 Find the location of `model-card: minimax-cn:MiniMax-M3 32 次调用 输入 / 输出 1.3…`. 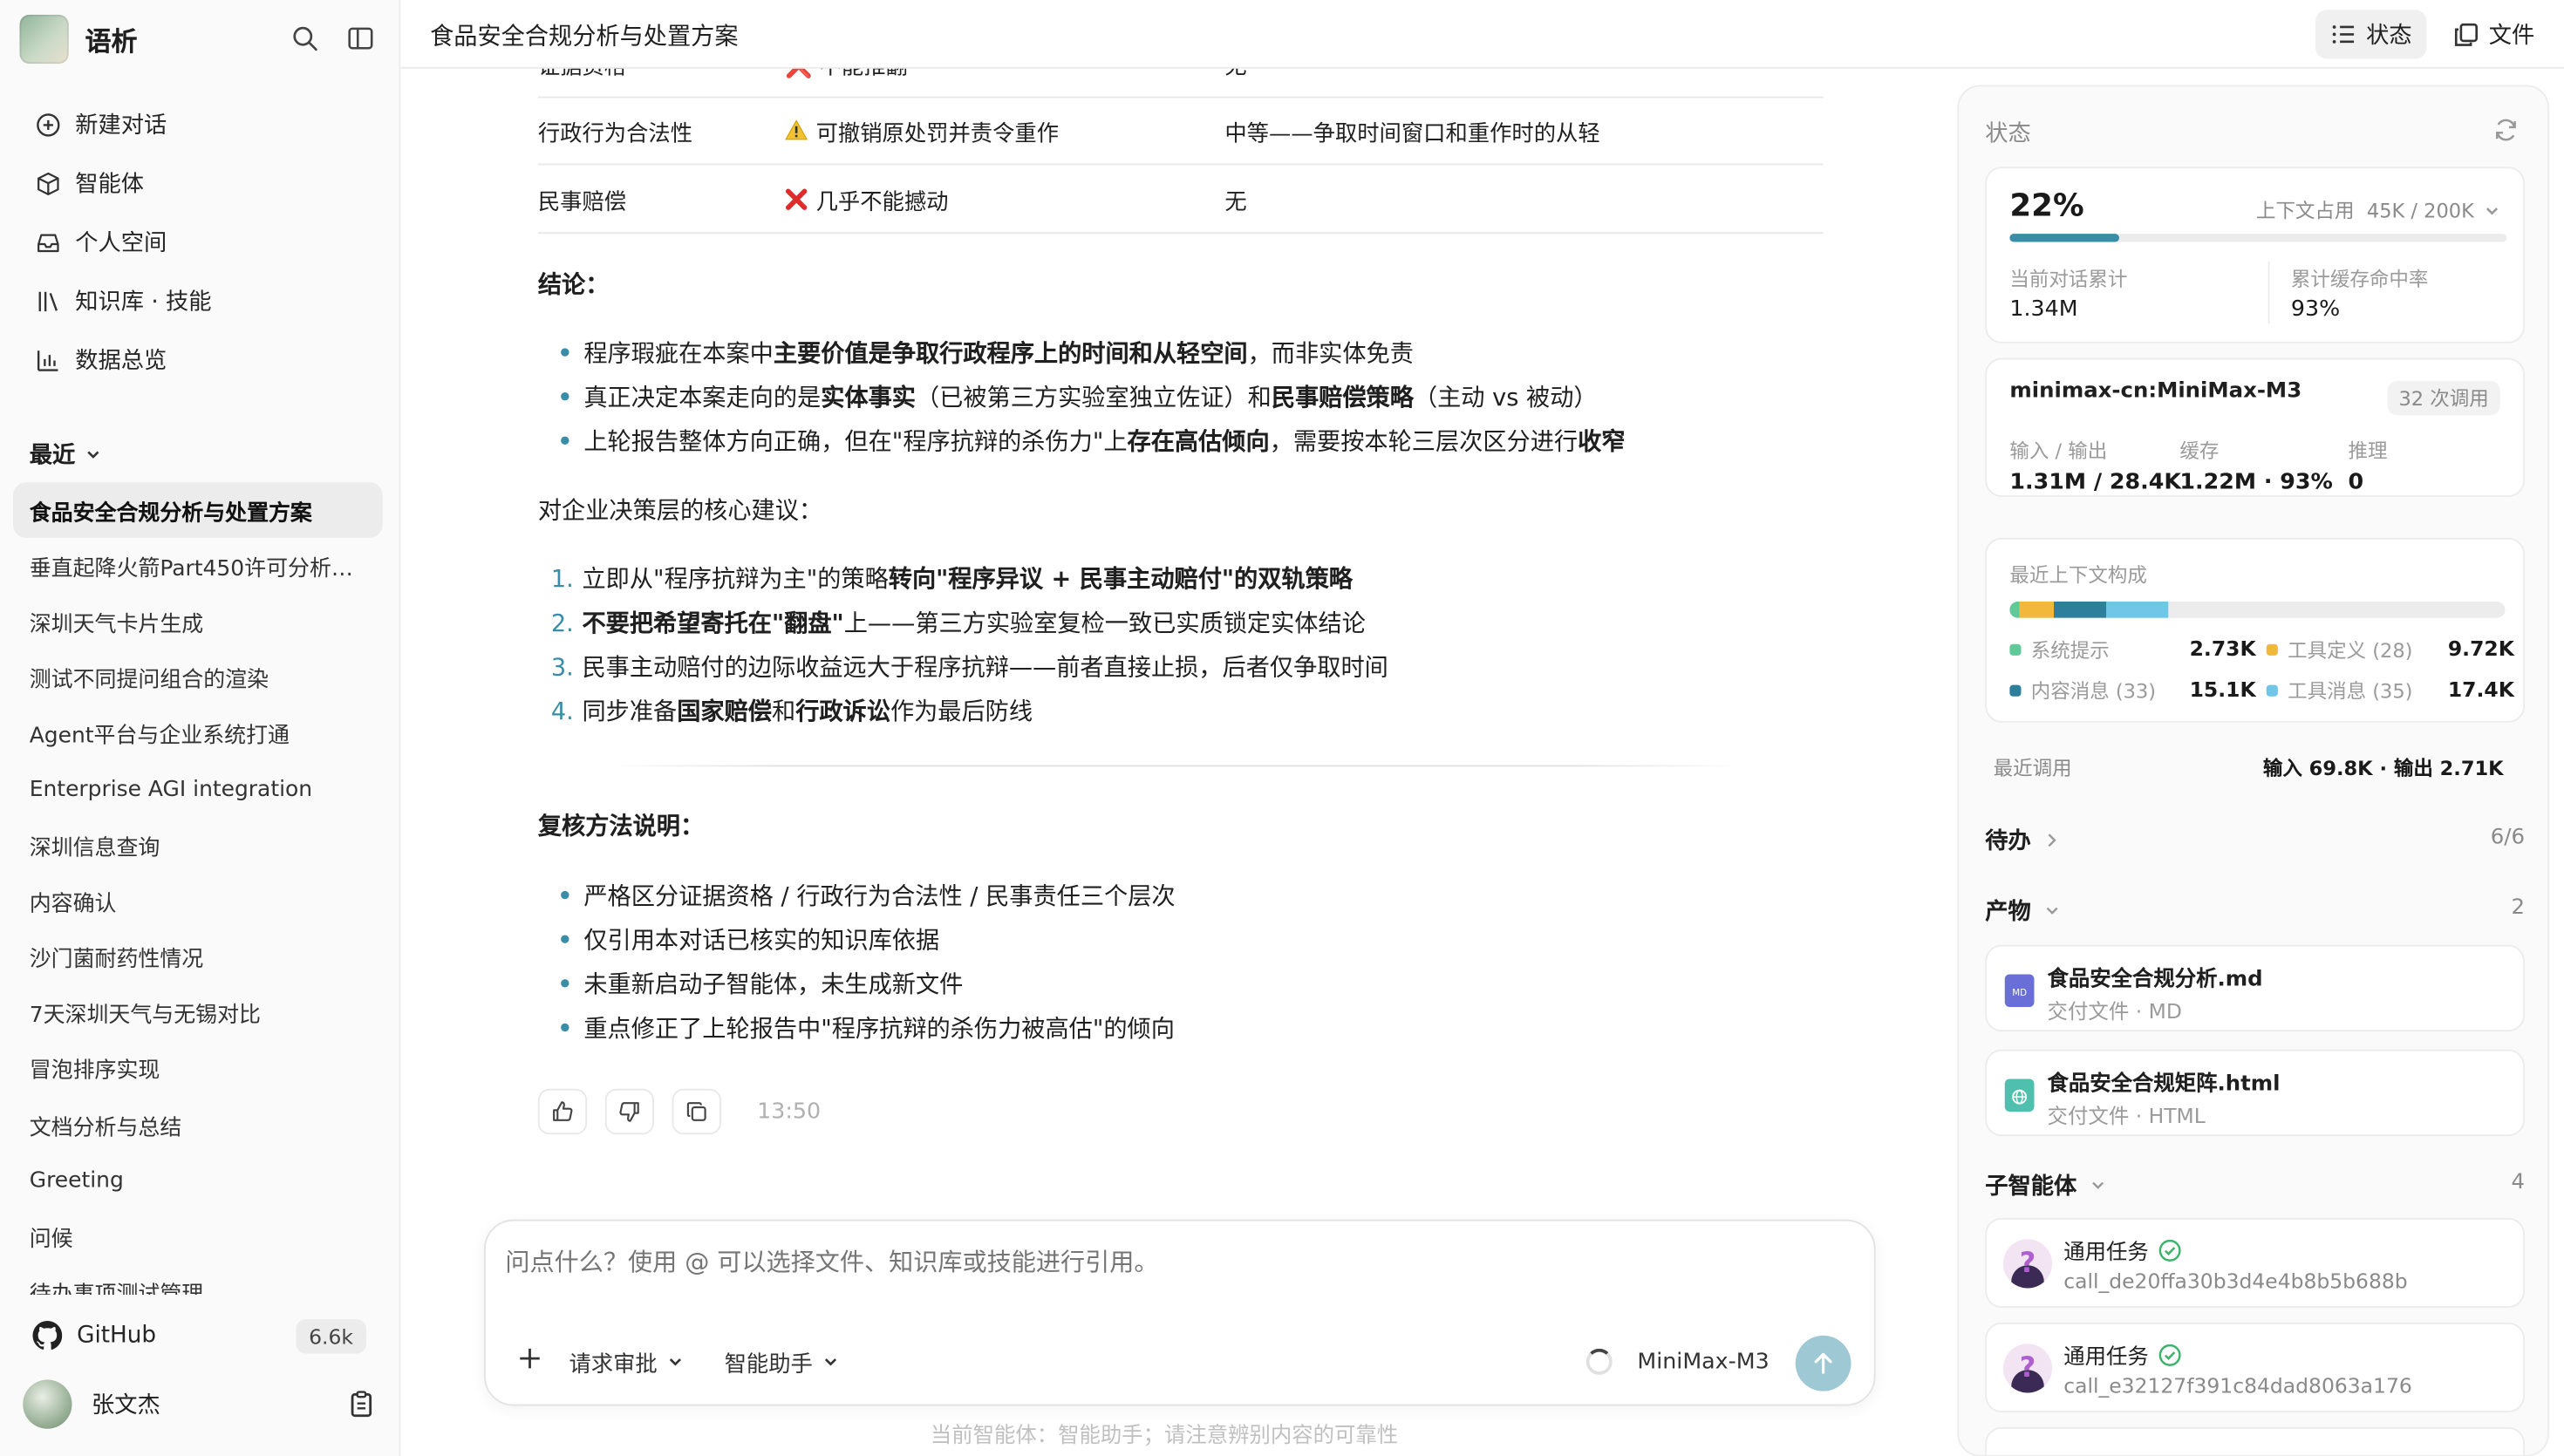

model-card: minimax-cn:MiniMax-M3 32 次调用 输入 / 输出 1.3… is located at coordinates (2255, 427).